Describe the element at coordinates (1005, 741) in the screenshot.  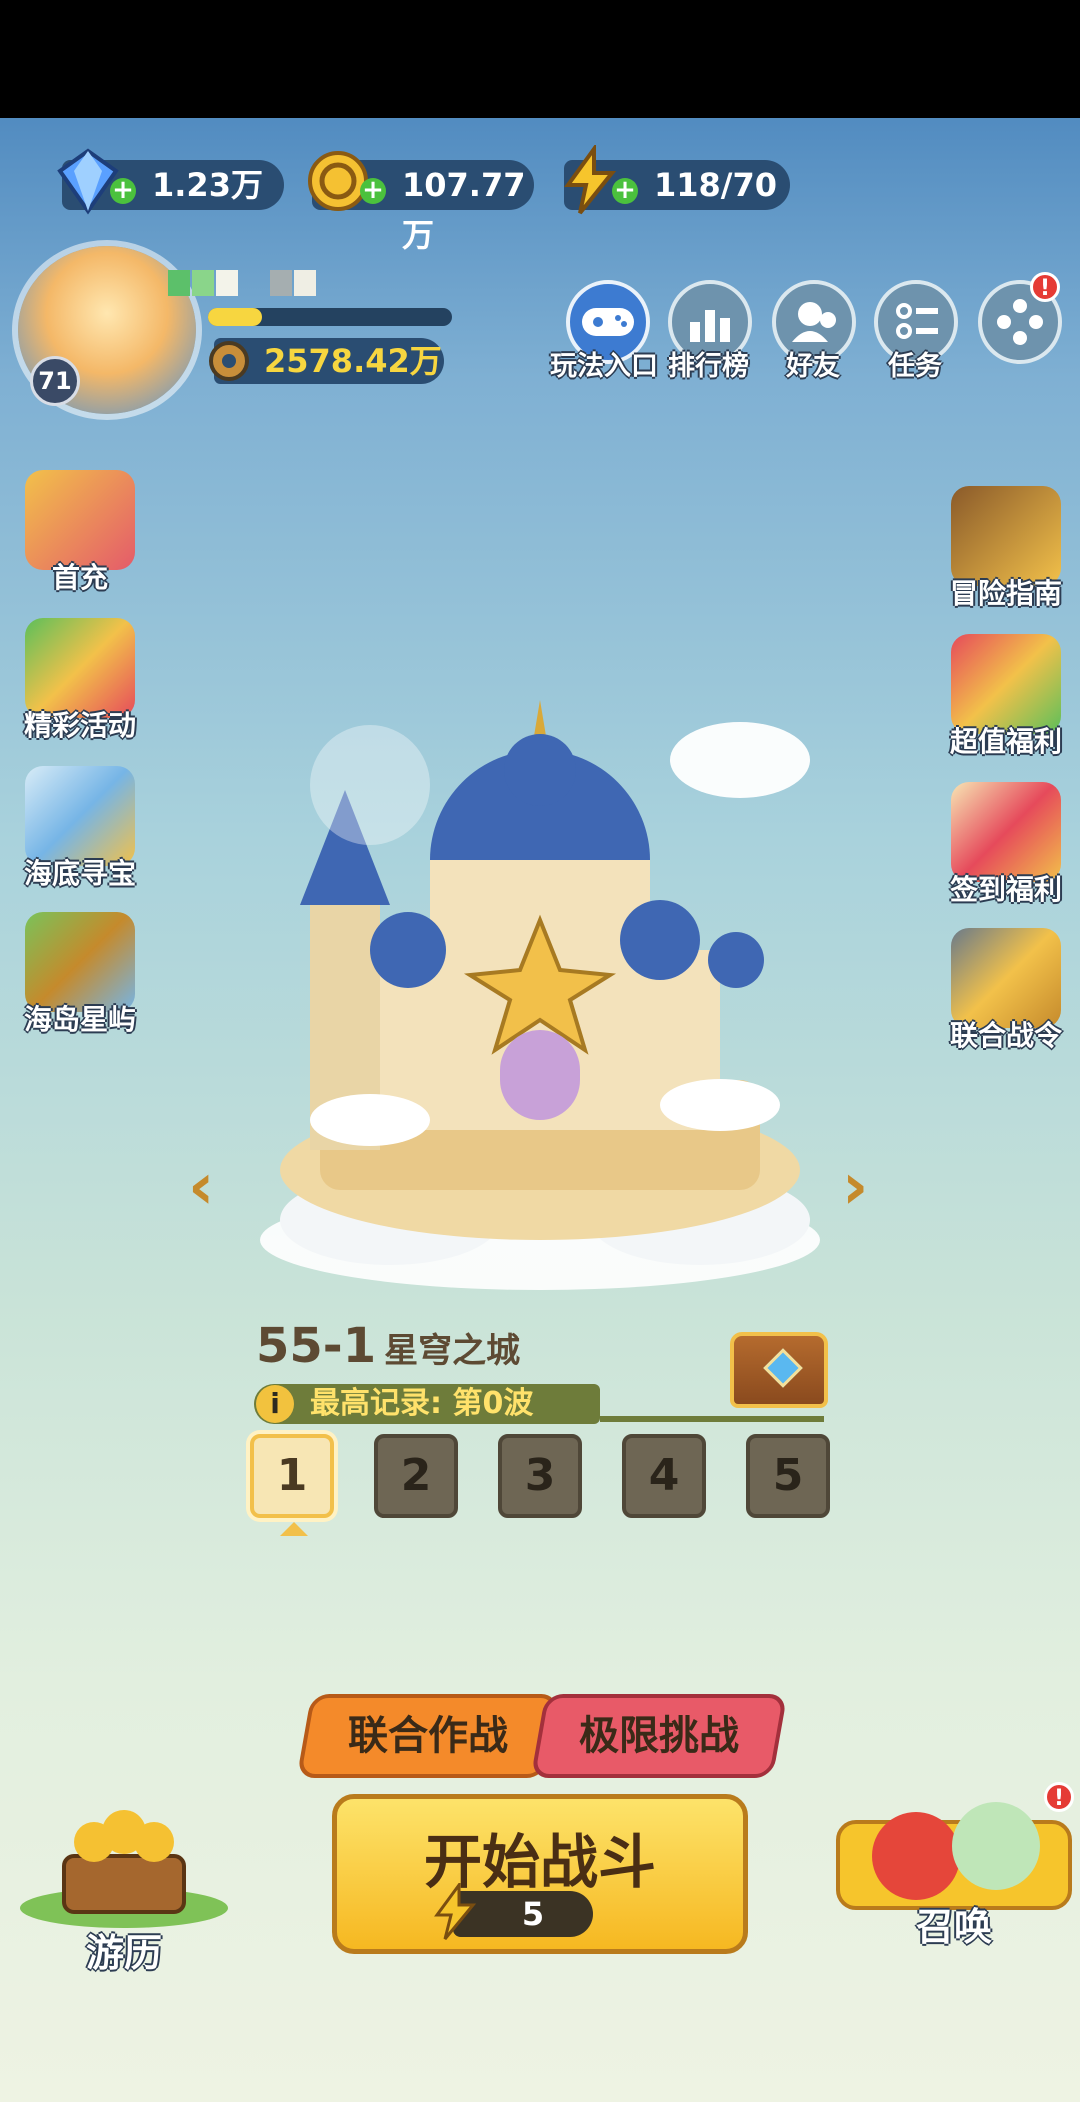
I see `value-deals-label: 超值福利` at that location.